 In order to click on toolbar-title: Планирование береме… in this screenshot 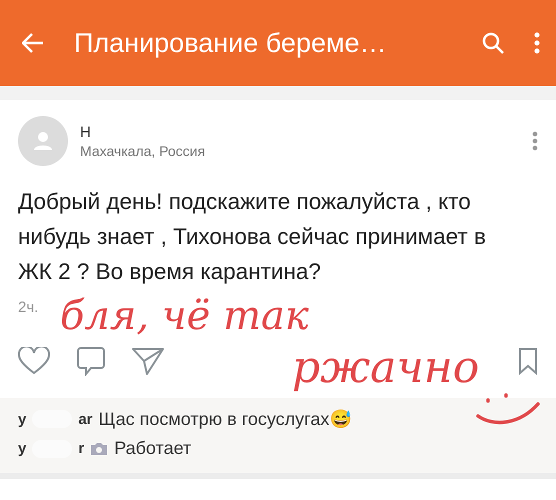, I will do `click(231, 43)`.